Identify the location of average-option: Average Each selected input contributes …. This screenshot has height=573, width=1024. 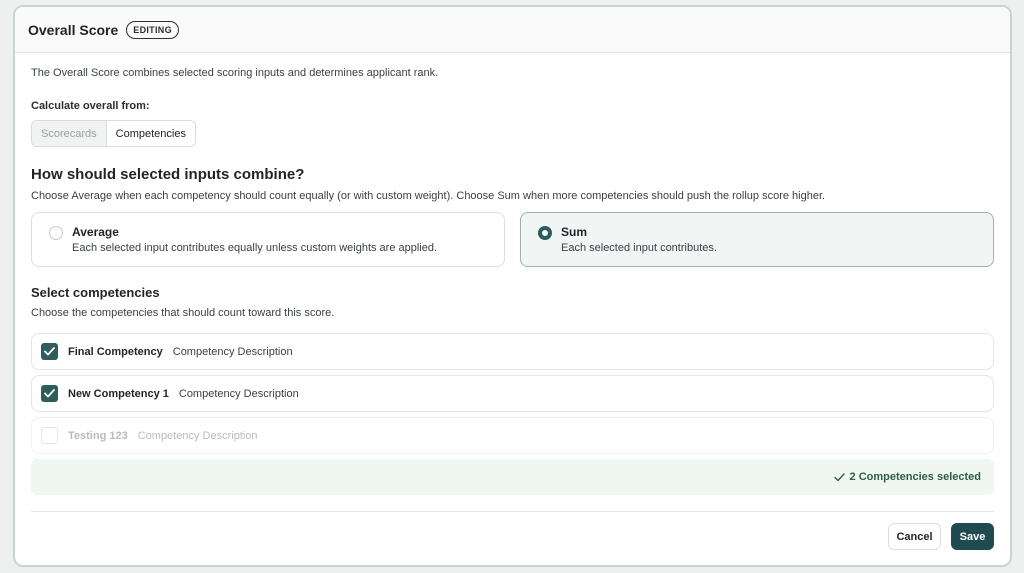
(268, 239).